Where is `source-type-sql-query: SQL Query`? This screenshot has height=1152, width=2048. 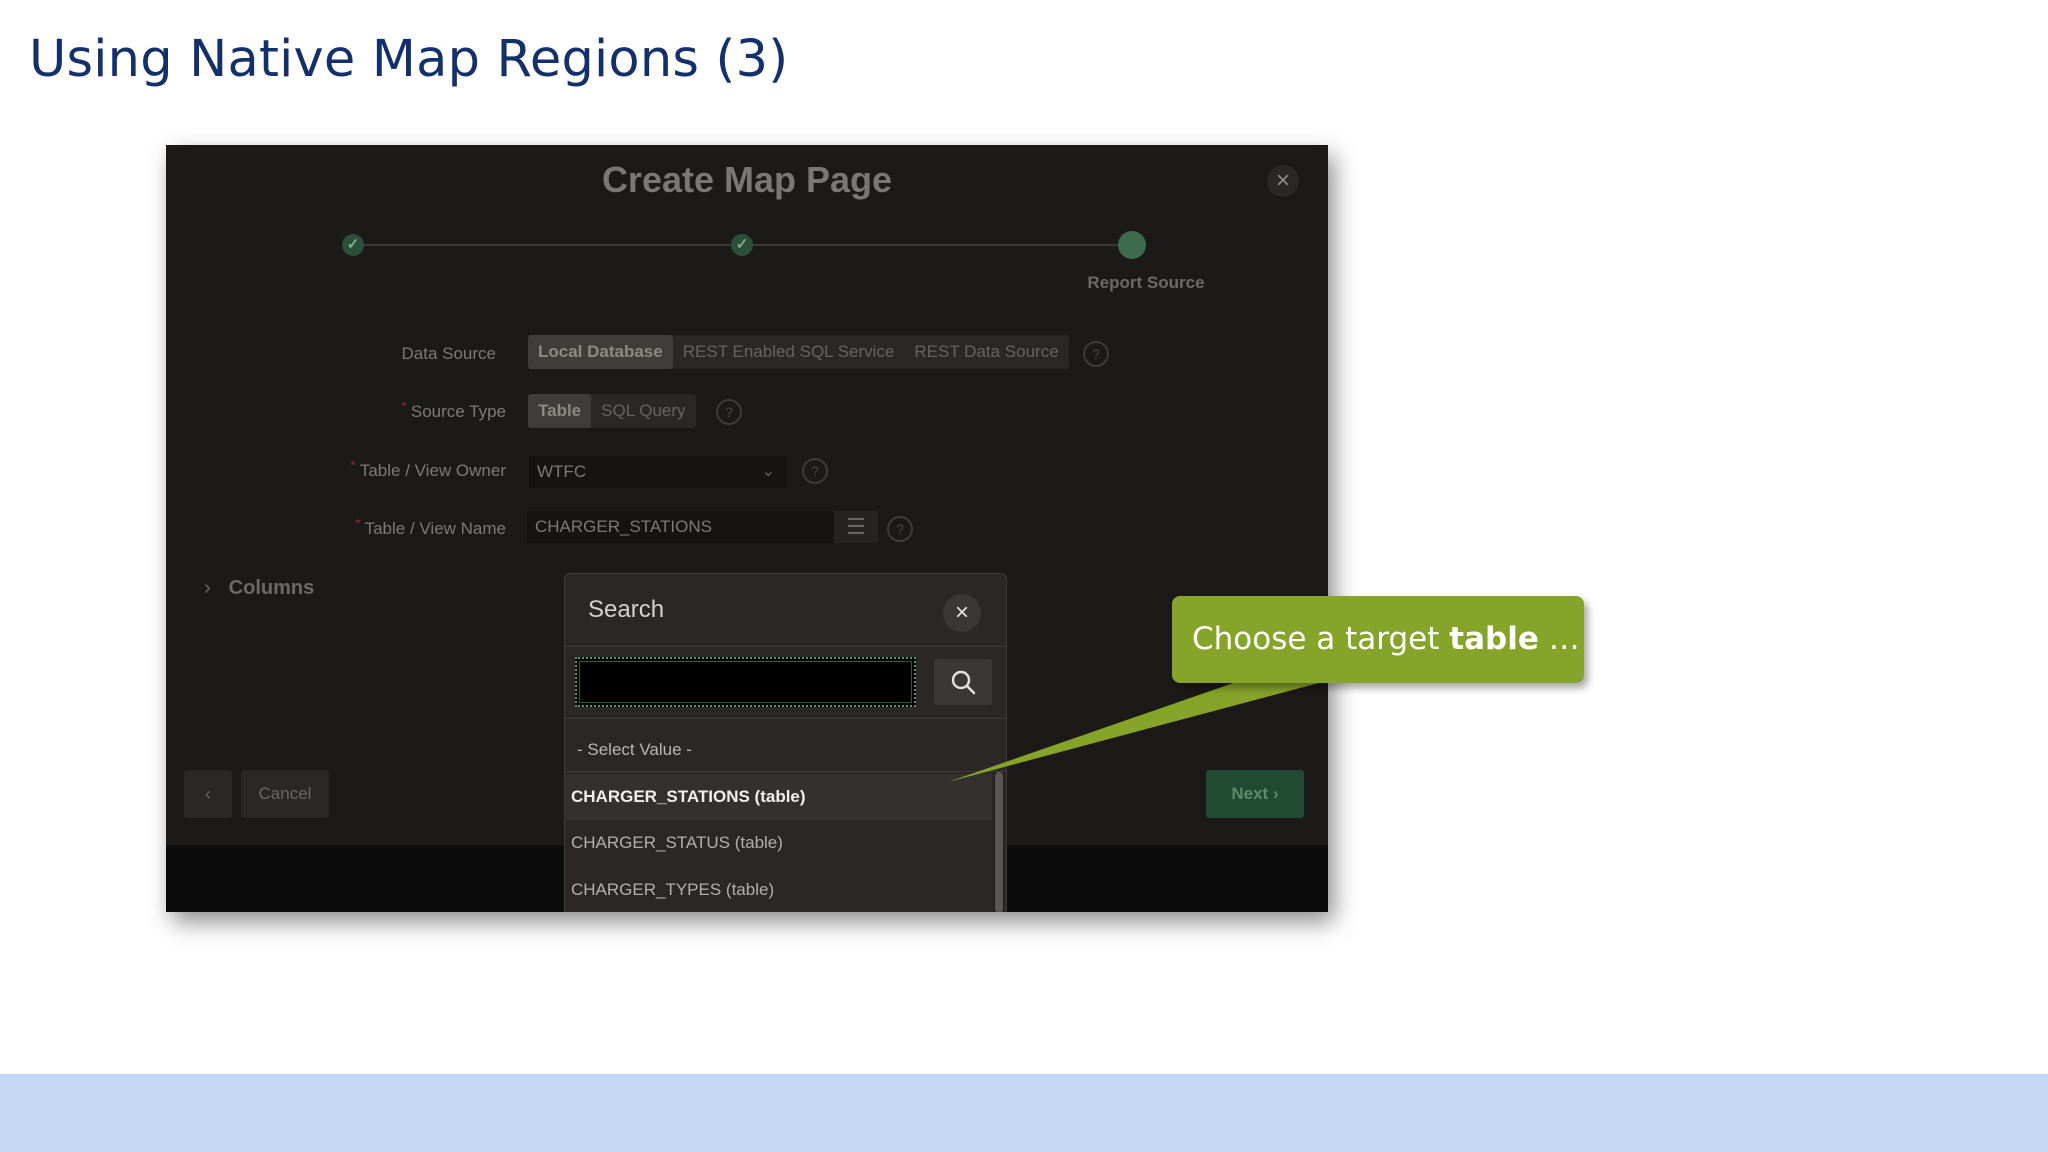
source-type-sql-query: SQL Query is located at coordinates (643, 411).